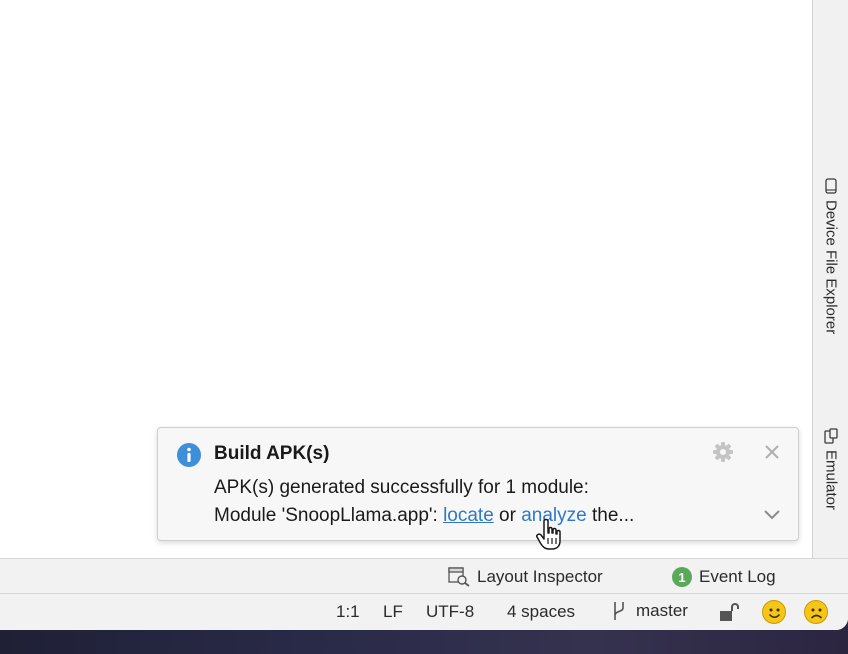 This screenshot has width=848, height=654. Describe the element at coordinates (774, 612) in the screenshot. I see `happy-smiley-icon` at that location.